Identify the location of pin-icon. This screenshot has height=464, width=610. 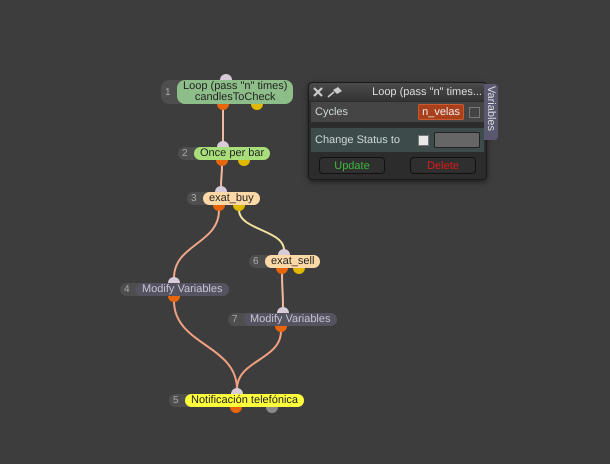
(335, 92).